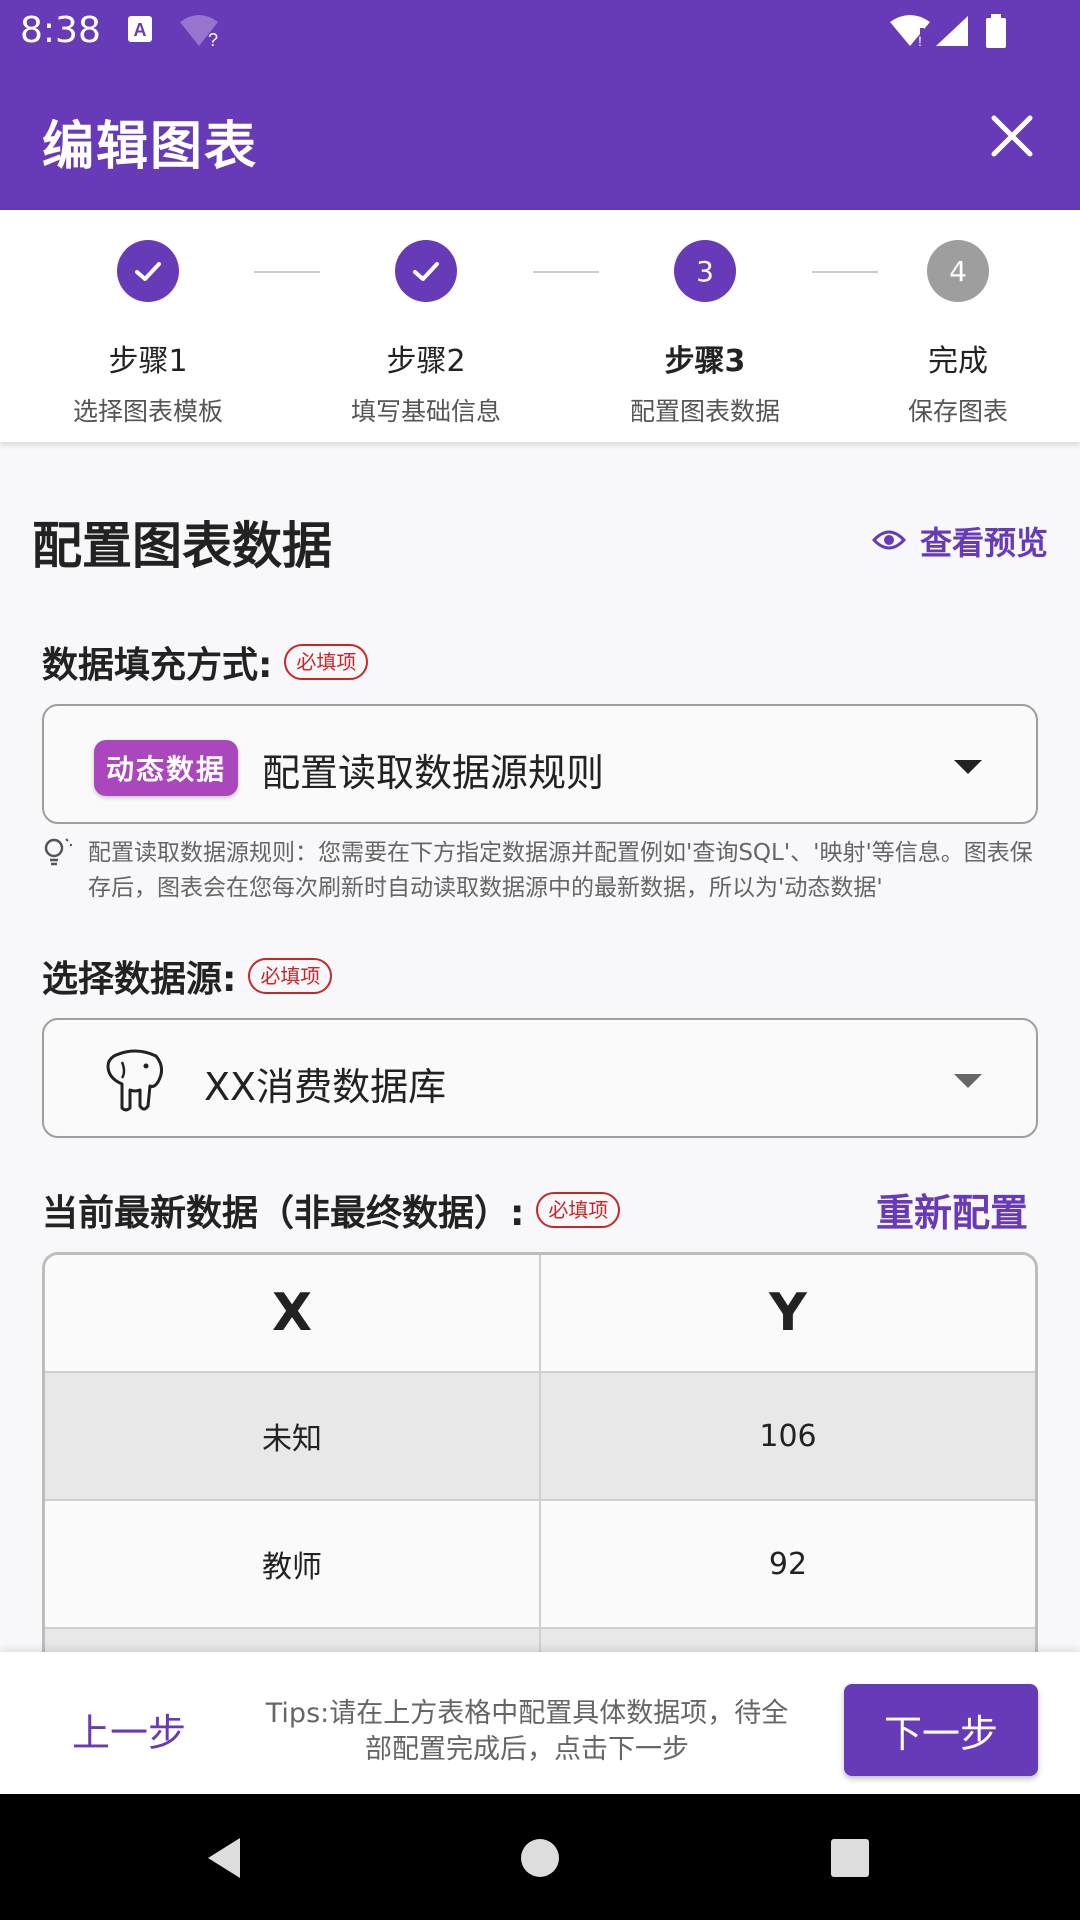 Image resolution: width=1080 pixels, height=1920 pixels. I want to click on status-bar: 8:38 A ? !, so click(540, 32).